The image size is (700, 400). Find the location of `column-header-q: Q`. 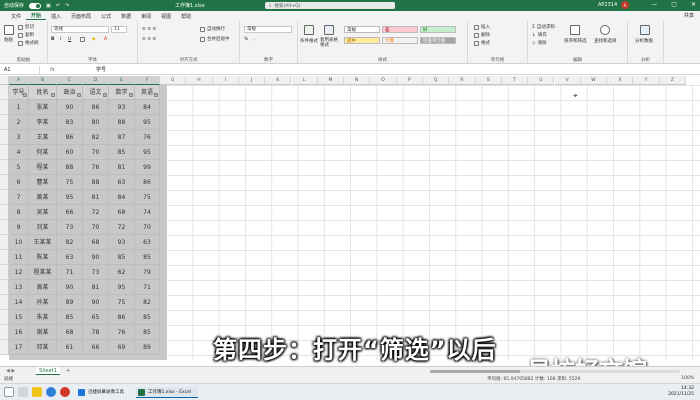

column-header-q: Q is located at coordinates (436, 80).